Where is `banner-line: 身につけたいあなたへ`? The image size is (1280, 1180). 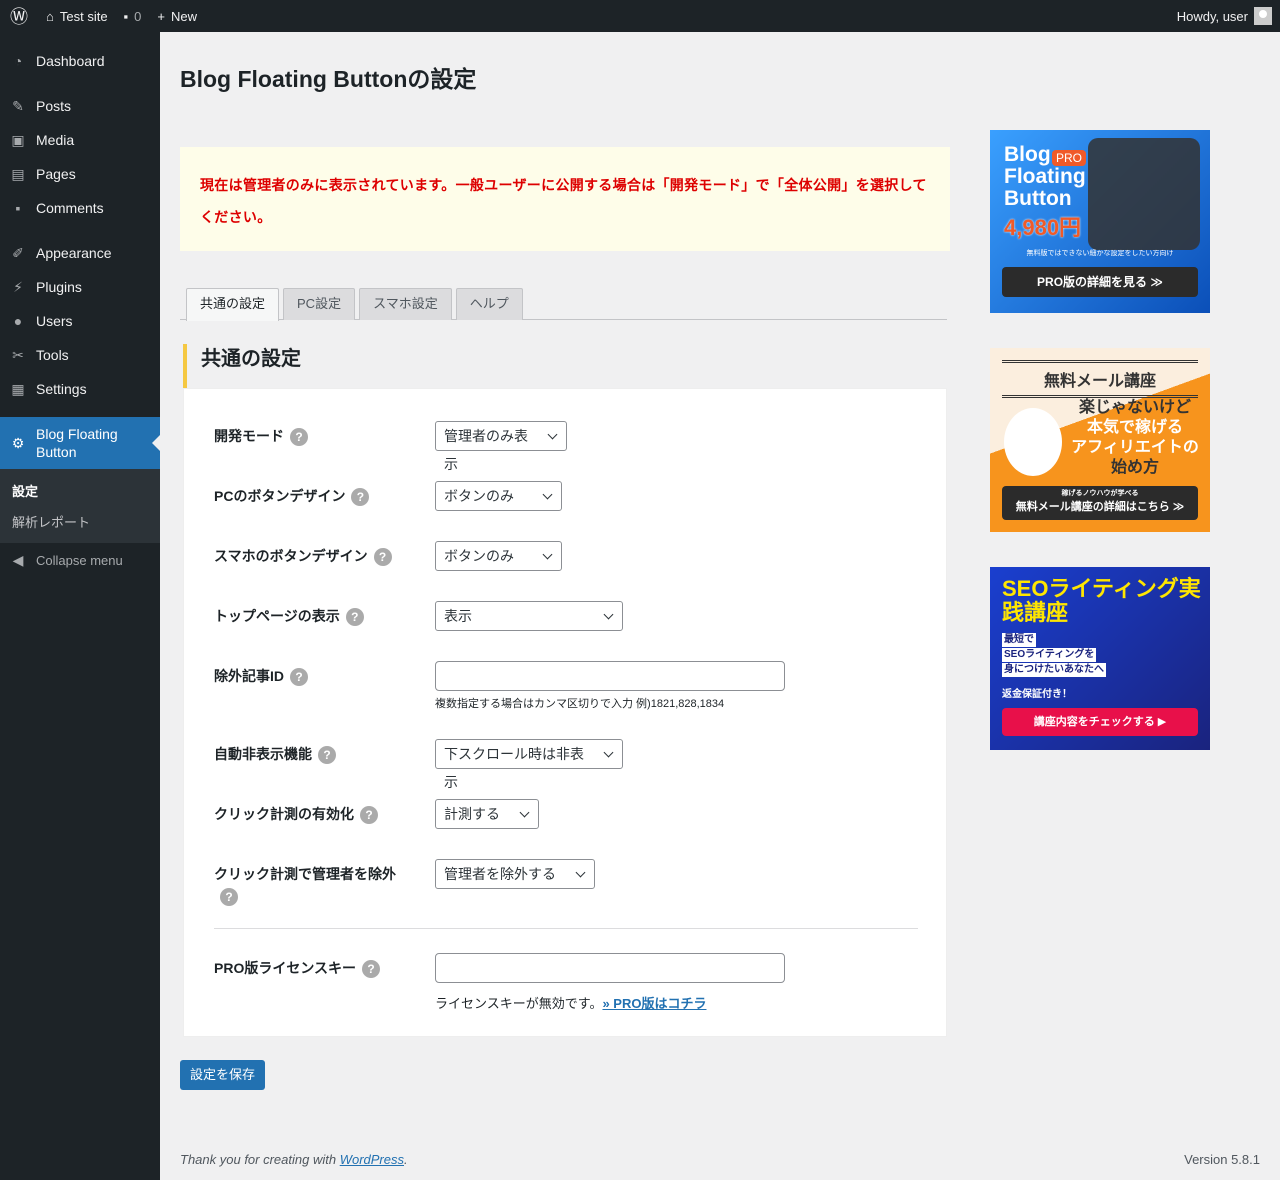 banner-line: 身につけたいあなたへ is located at coordinates (1054, 670).